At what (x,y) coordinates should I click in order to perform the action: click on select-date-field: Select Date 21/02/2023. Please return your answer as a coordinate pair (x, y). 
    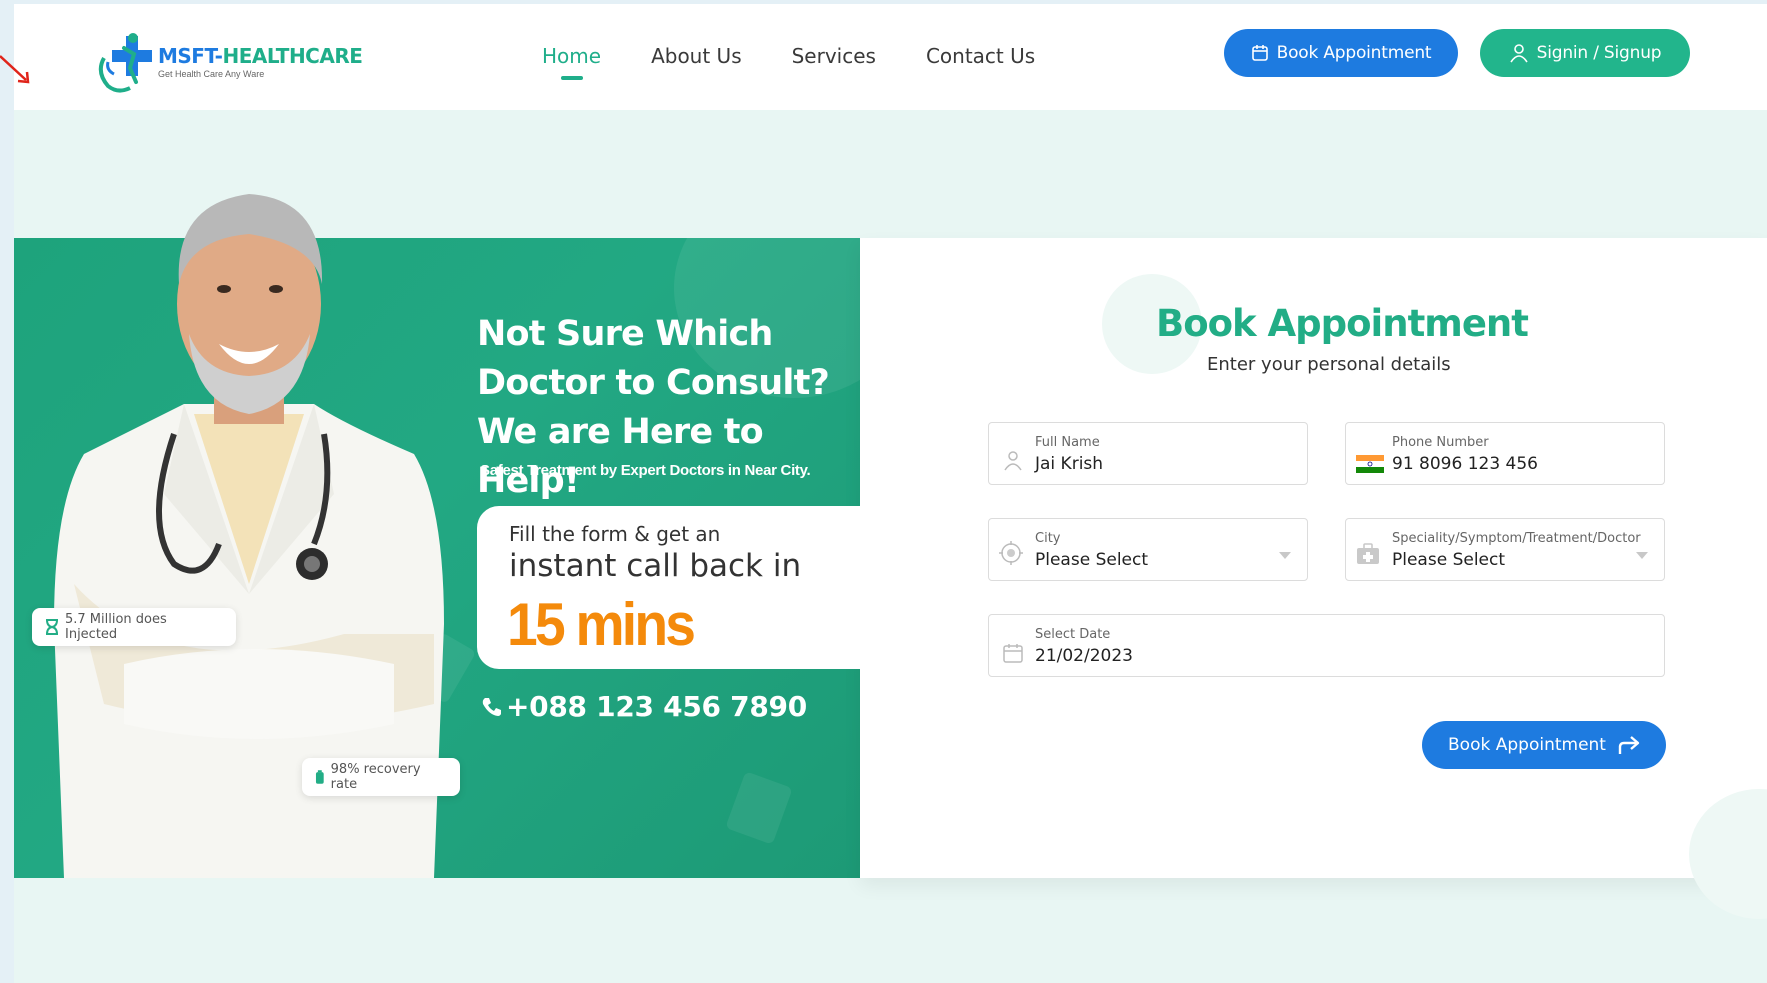
    Looking at the image, I should click on (1326, 645).